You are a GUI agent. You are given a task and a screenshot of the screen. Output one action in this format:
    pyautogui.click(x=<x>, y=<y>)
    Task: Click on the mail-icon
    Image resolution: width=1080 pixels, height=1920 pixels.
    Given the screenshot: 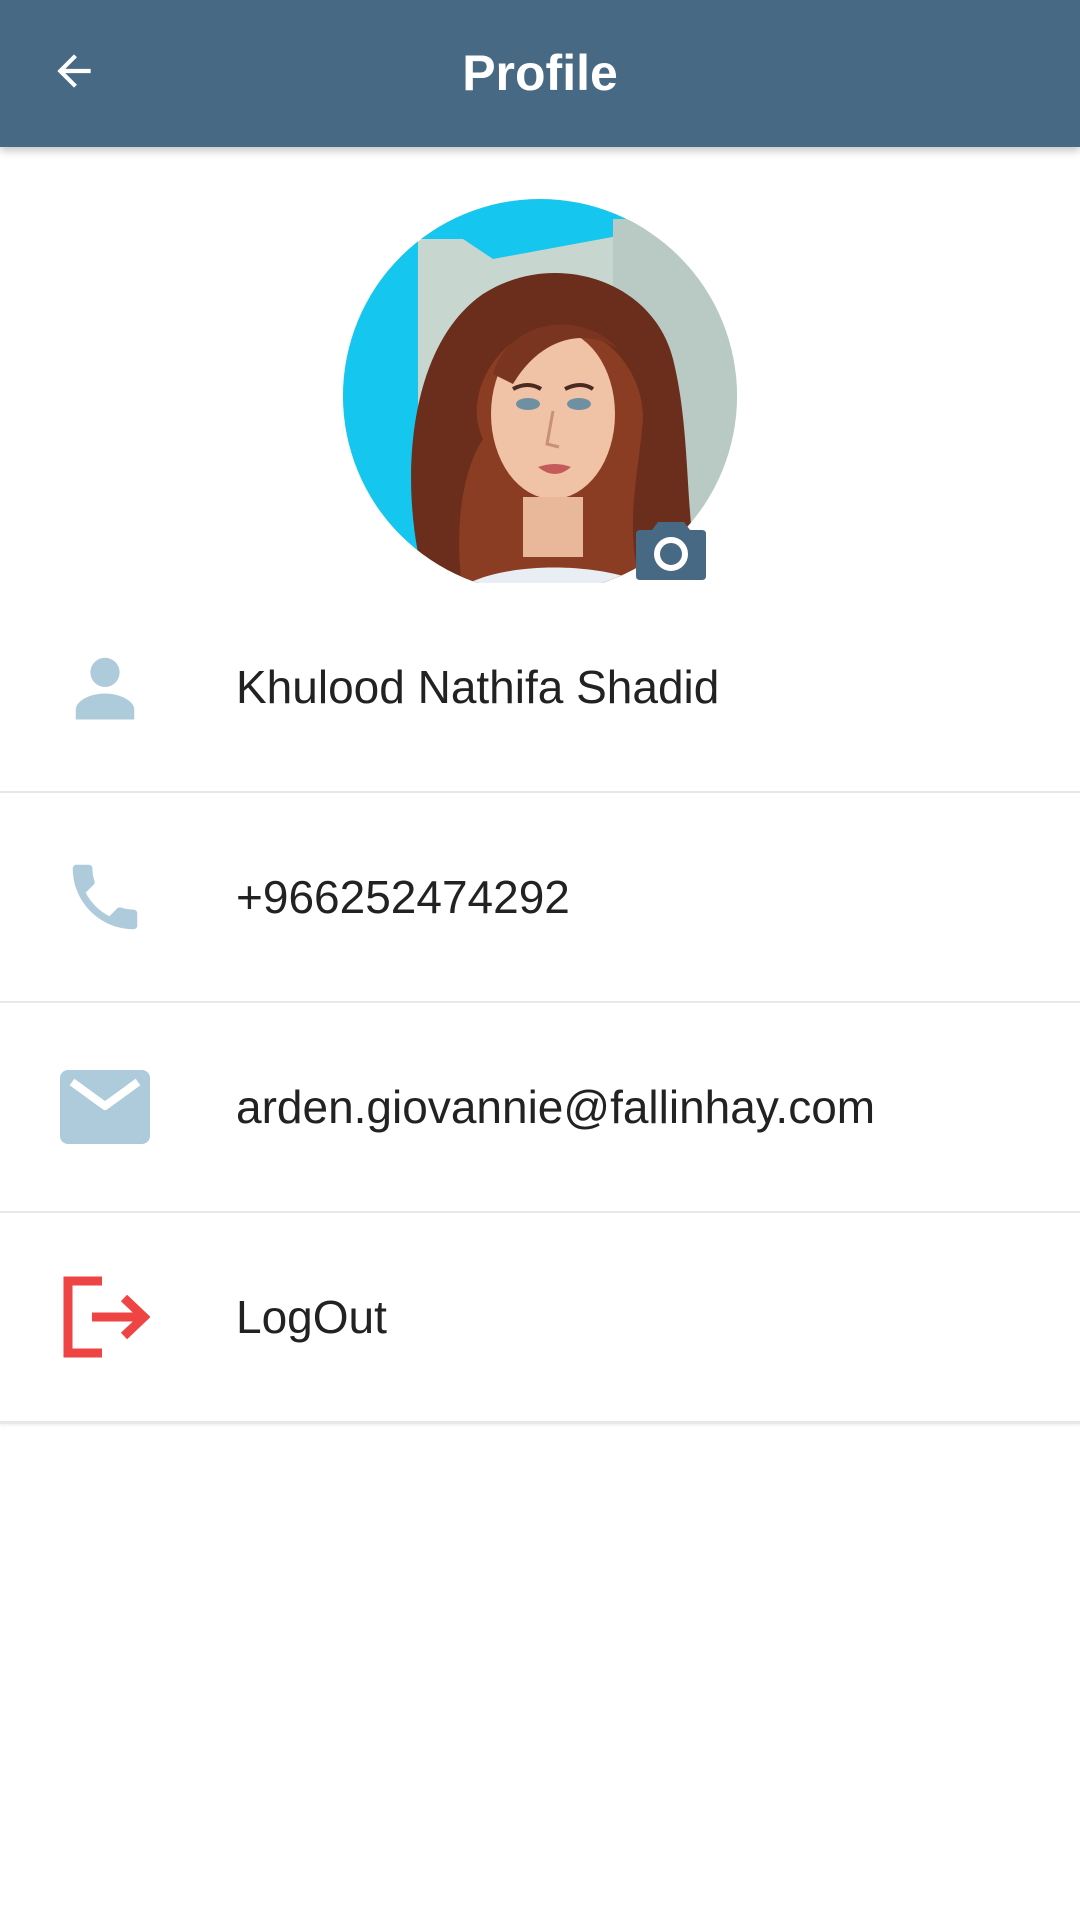 What is the action you would take?
    pyautogui.click(x=105, y=1107)
    